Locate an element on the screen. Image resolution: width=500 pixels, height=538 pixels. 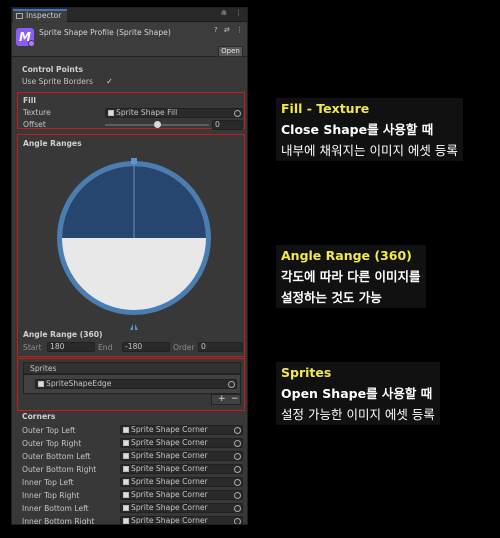
order-label: Order is located at coordinates (184, 347).